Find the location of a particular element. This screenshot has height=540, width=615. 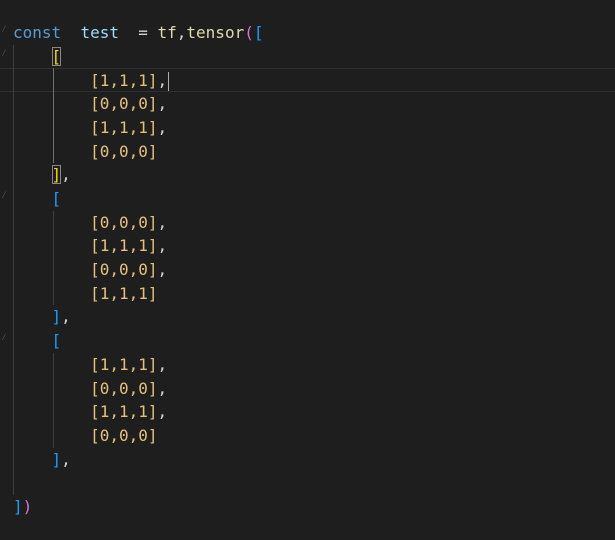

code-token: = is located at coordinates (138, 32).